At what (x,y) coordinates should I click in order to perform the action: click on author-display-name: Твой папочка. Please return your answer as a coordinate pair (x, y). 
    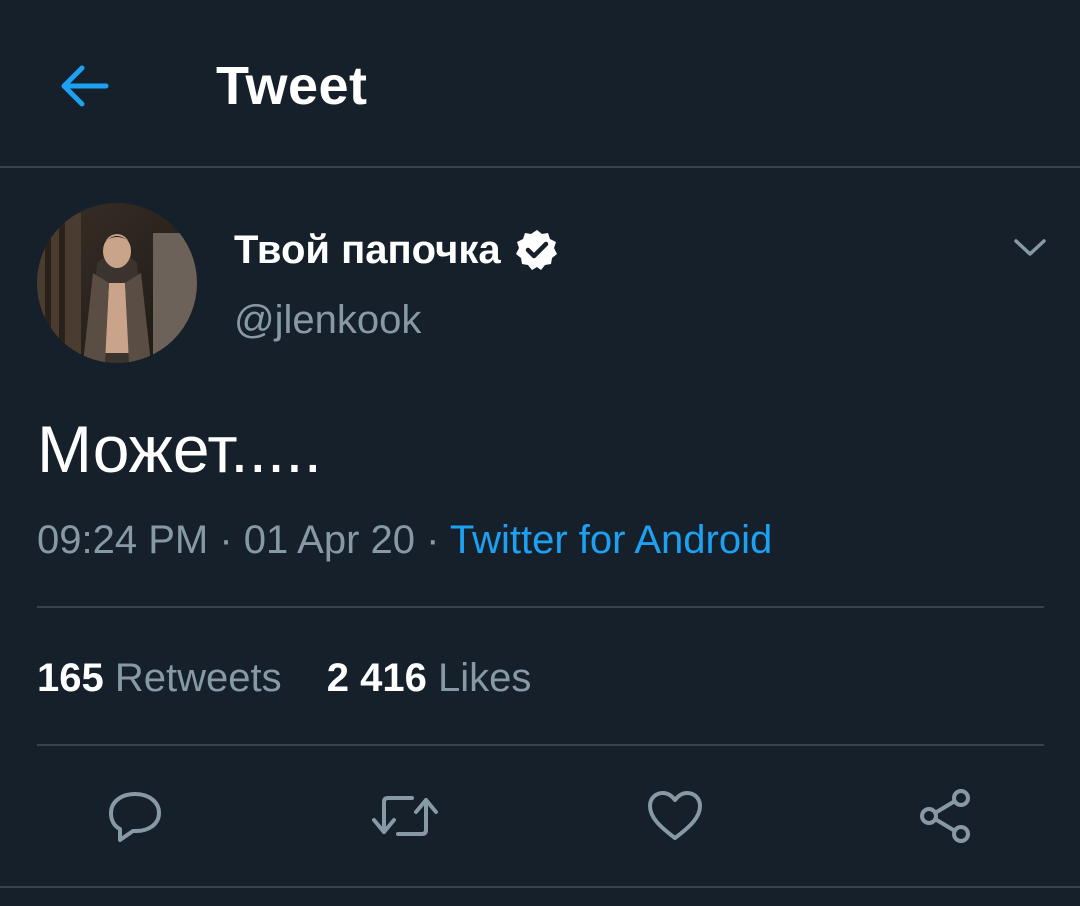
    Looking at the image, I should click on (396, 250).